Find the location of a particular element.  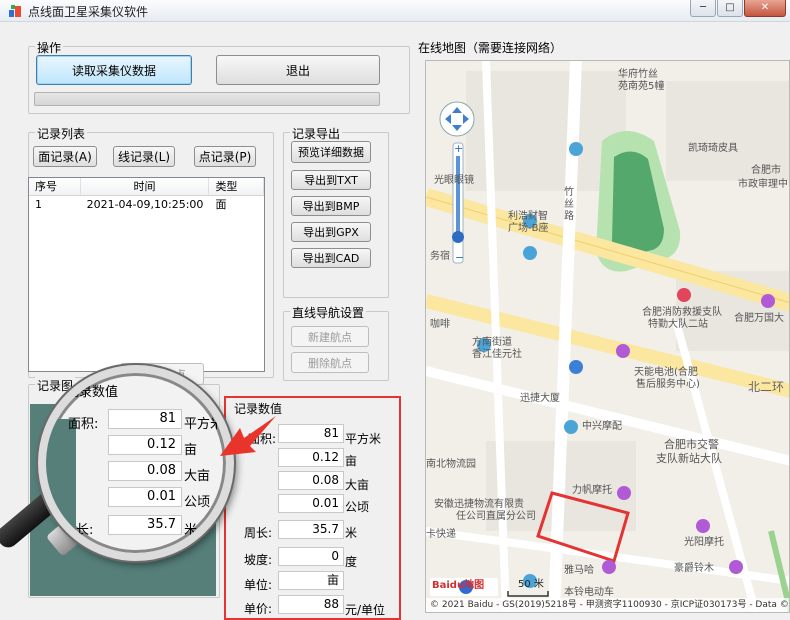

column-header-type: 类型 is located at coordinates (236, 186).